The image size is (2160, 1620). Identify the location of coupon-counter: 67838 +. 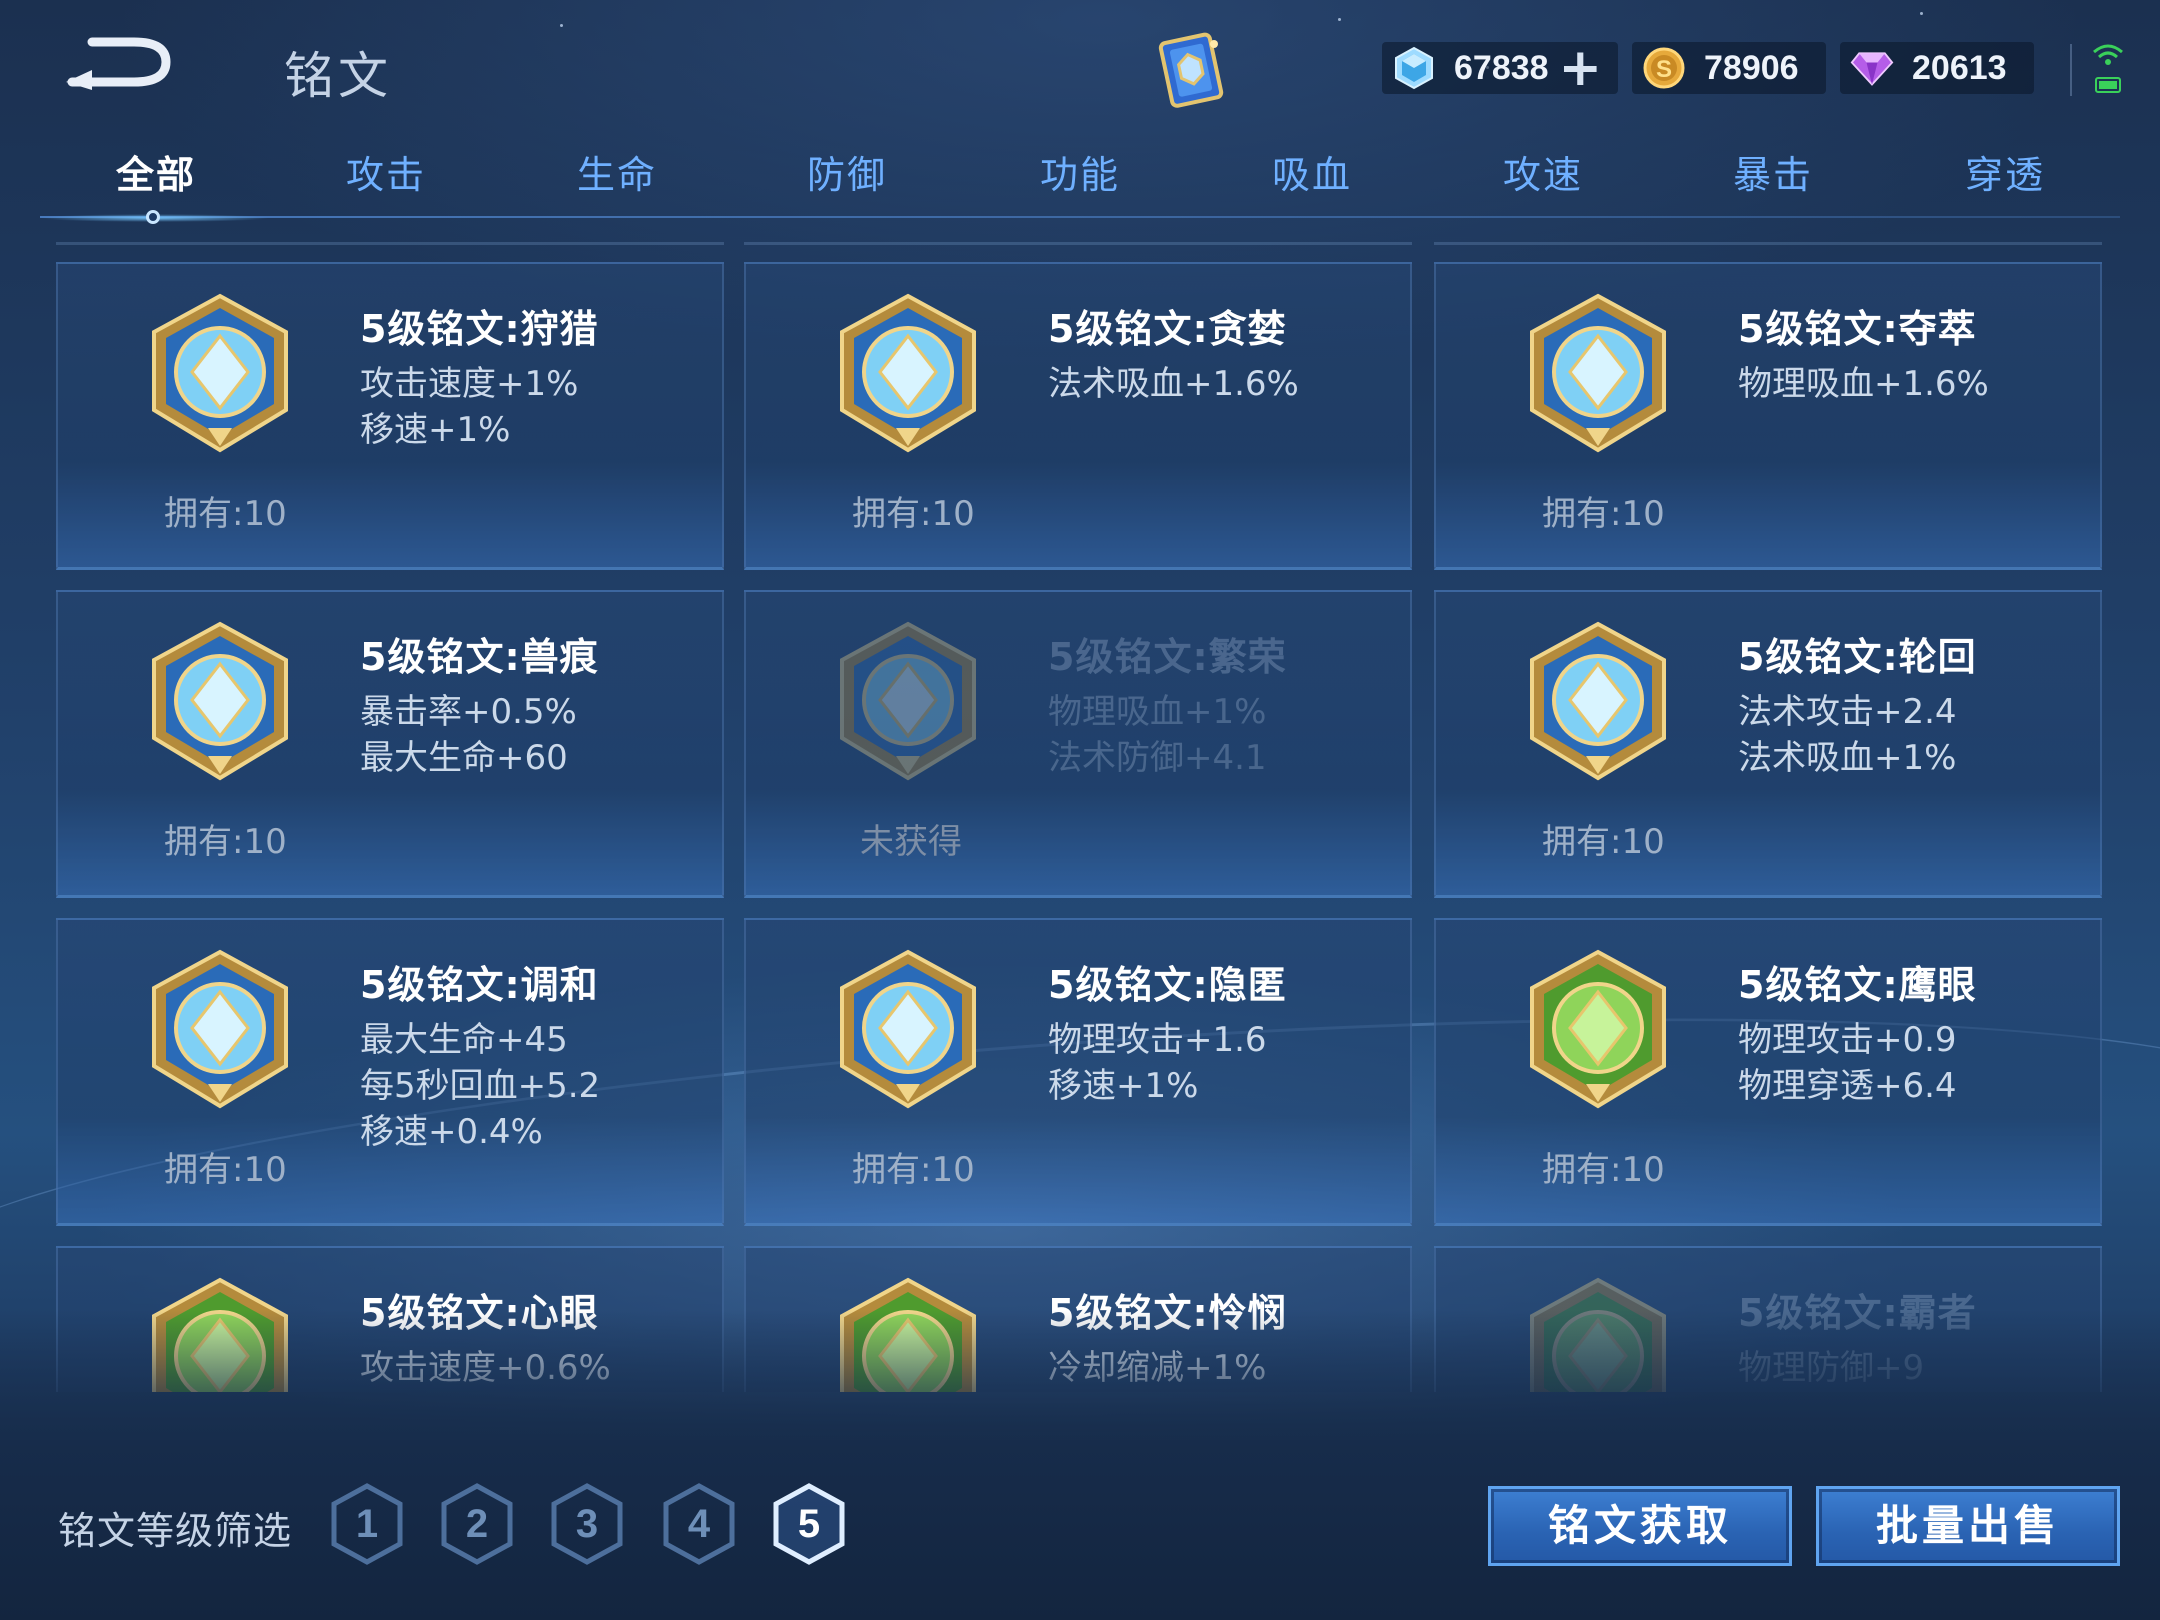
(1500, 68).